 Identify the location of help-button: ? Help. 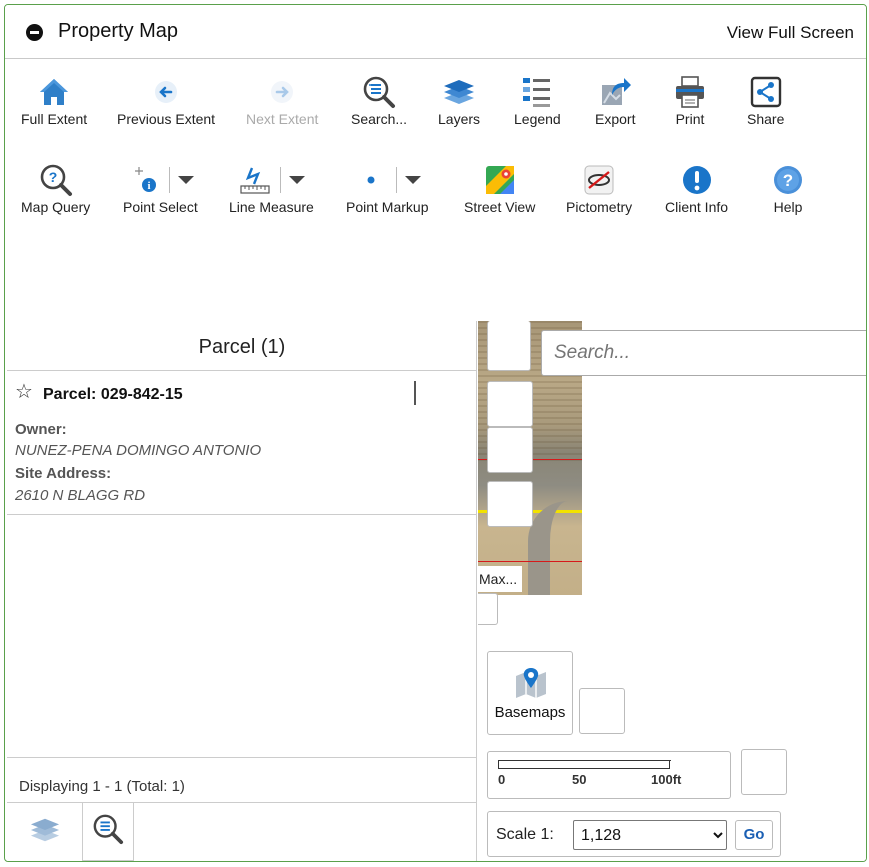
(788, 188).